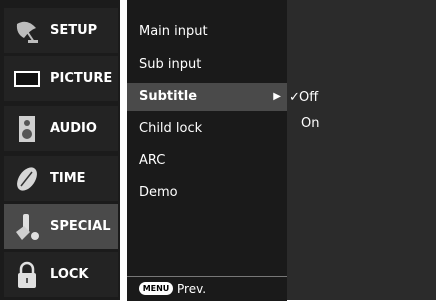  What do you see at coordinates (207, 193) in the screenshot?
I see `menu-item-demo: Demo` at bounding box center [207, 193].